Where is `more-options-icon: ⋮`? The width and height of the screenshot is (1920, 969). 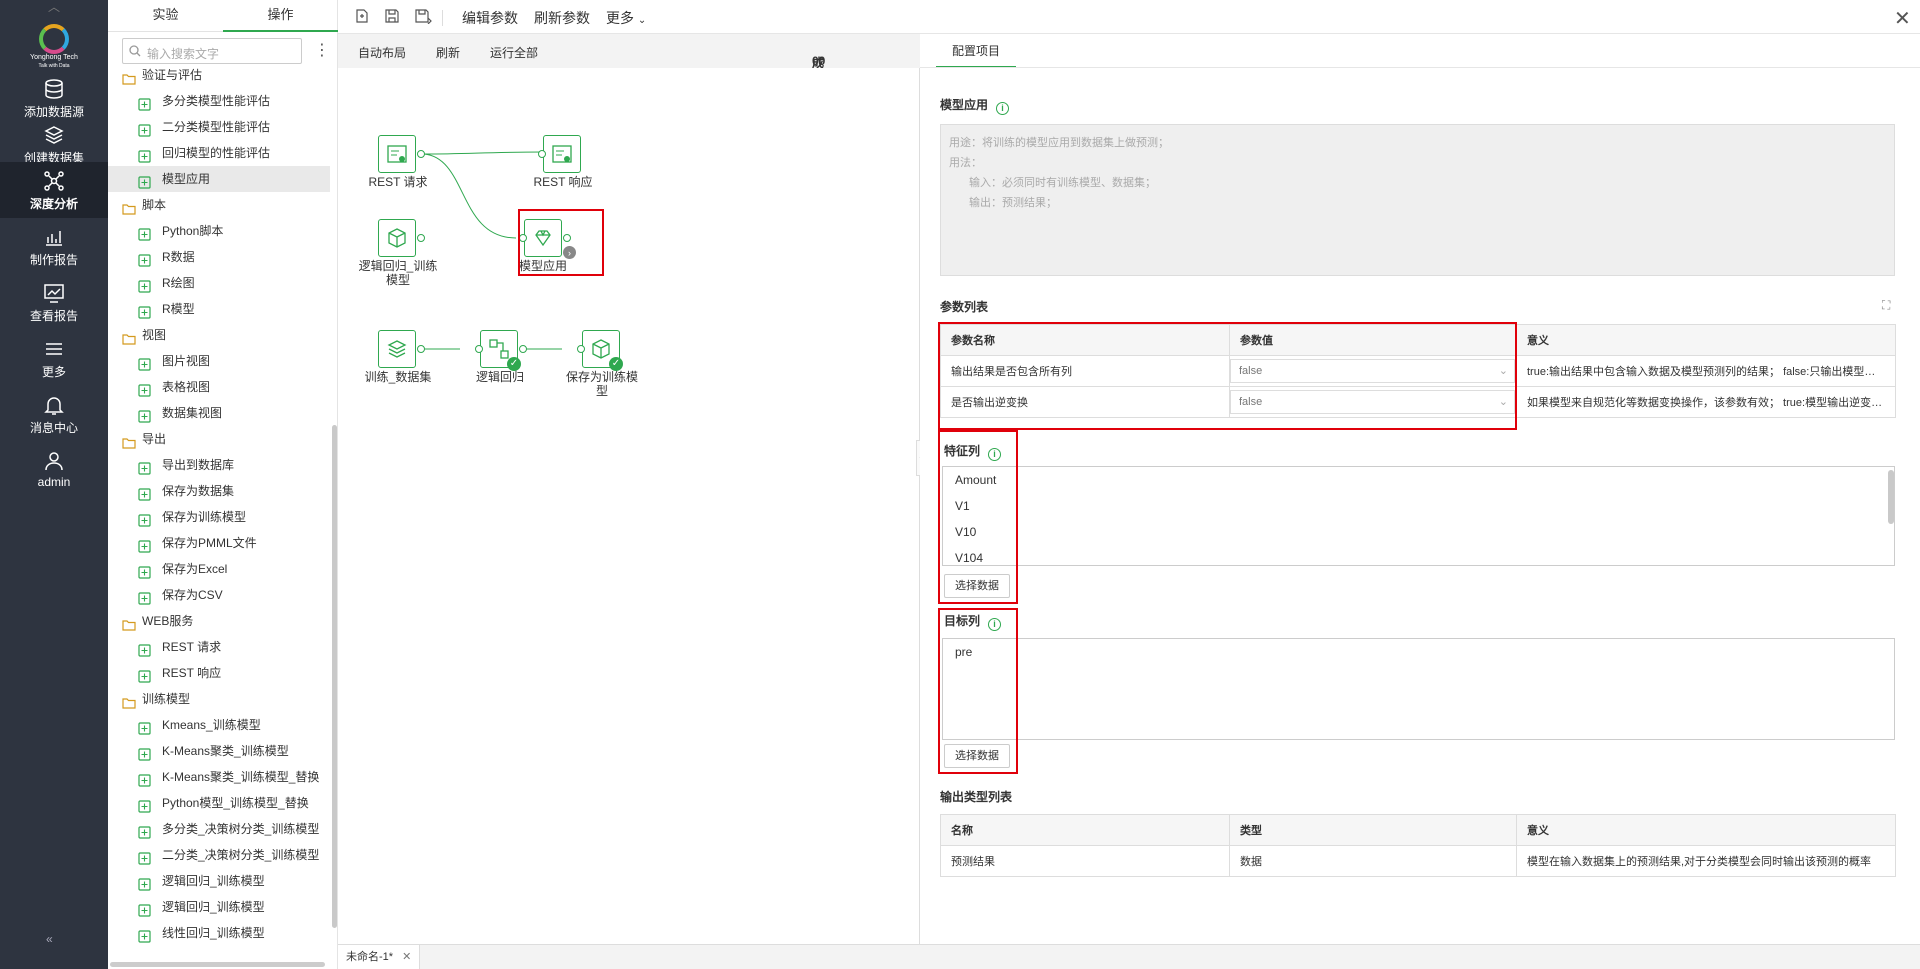 more-options-icon: ⋮ is located at coordinates (322, 50).